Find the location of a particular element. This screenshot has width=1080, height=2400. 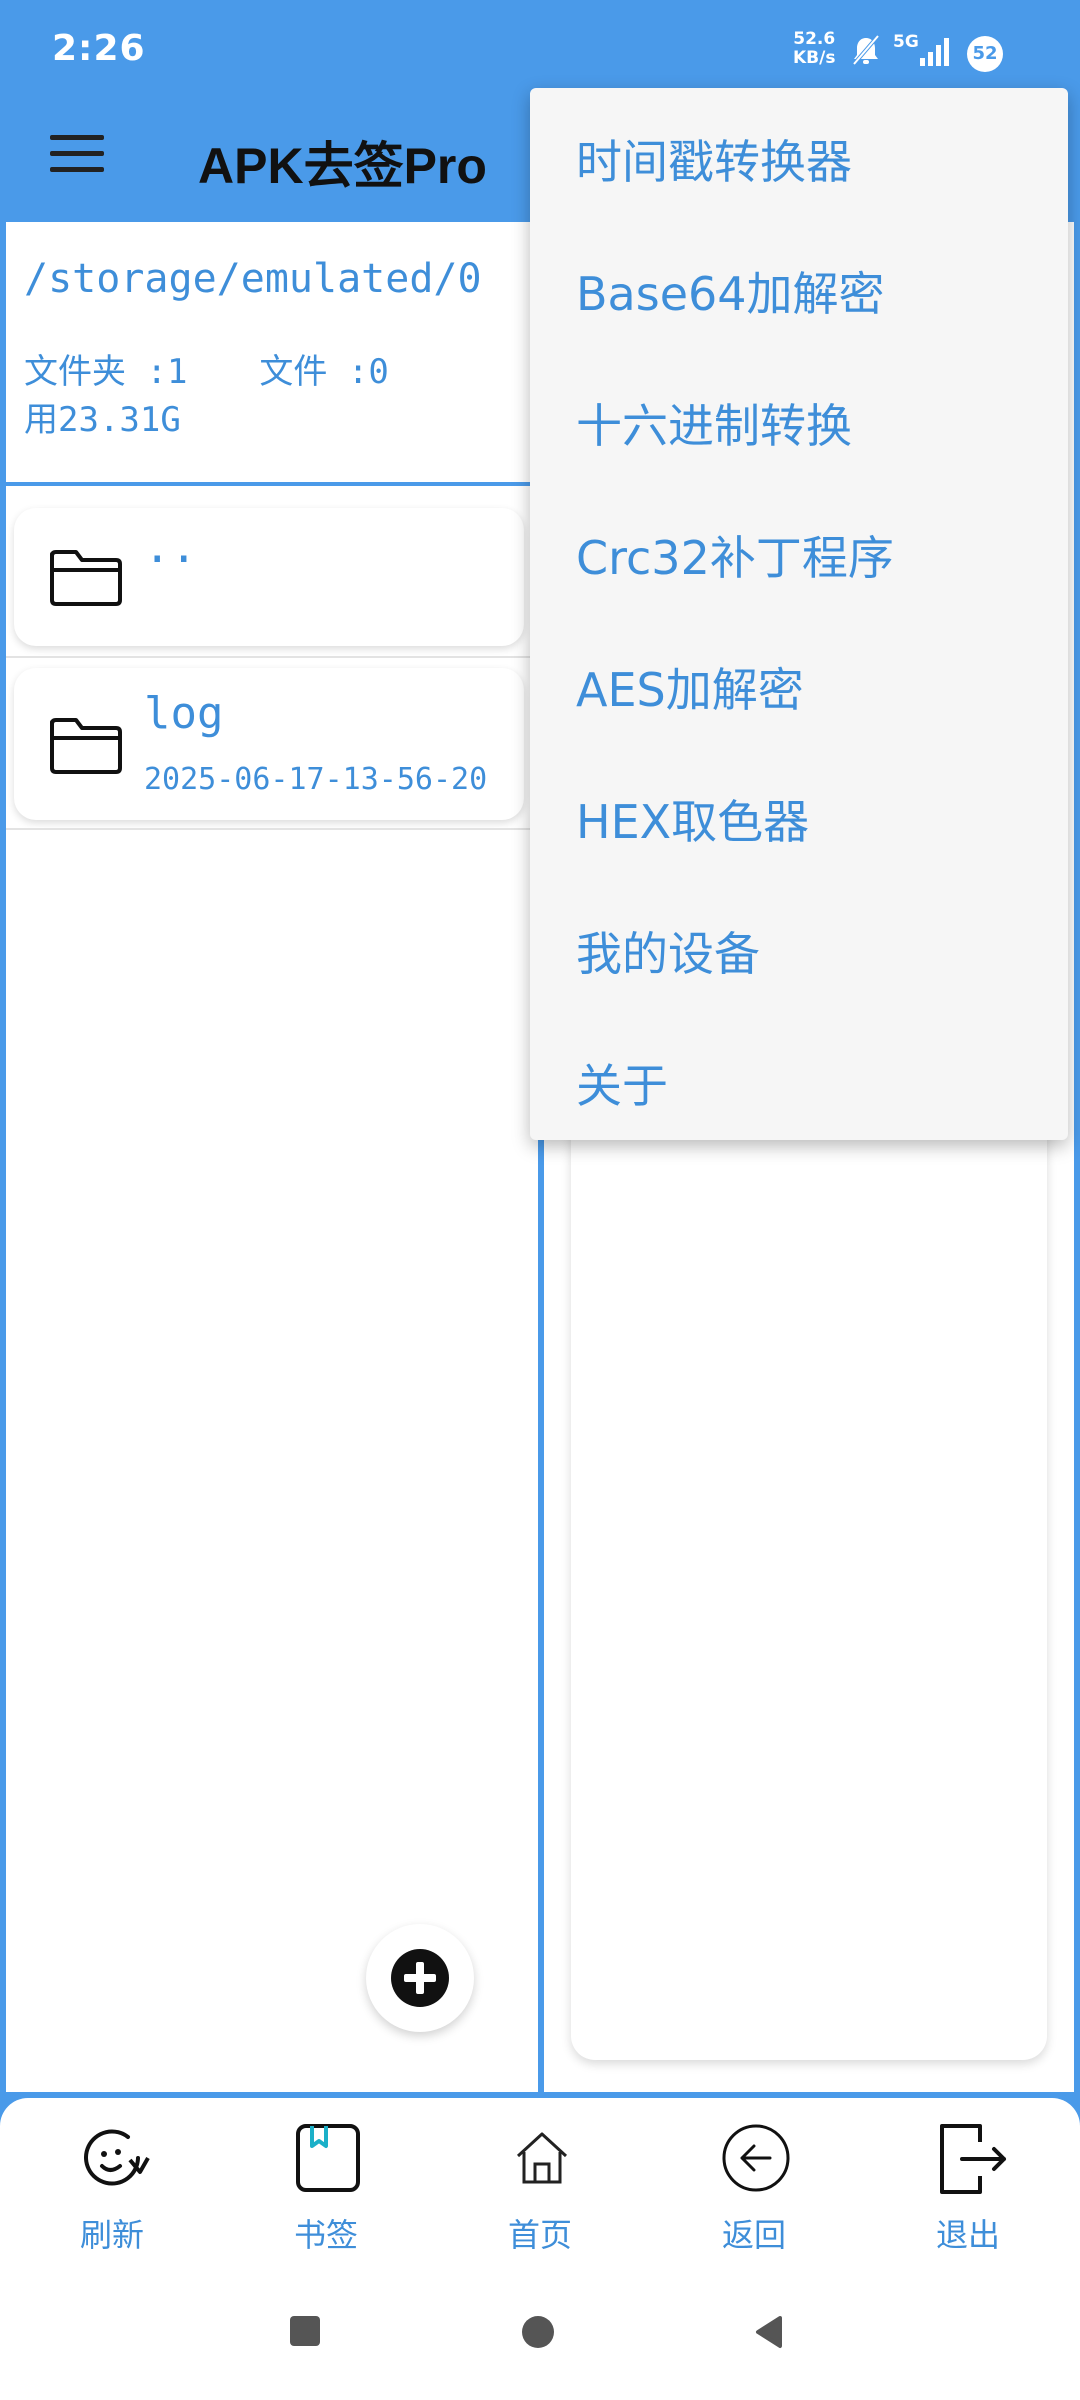

network-speed-value: 52.6 is located at coordinates (814, 39).